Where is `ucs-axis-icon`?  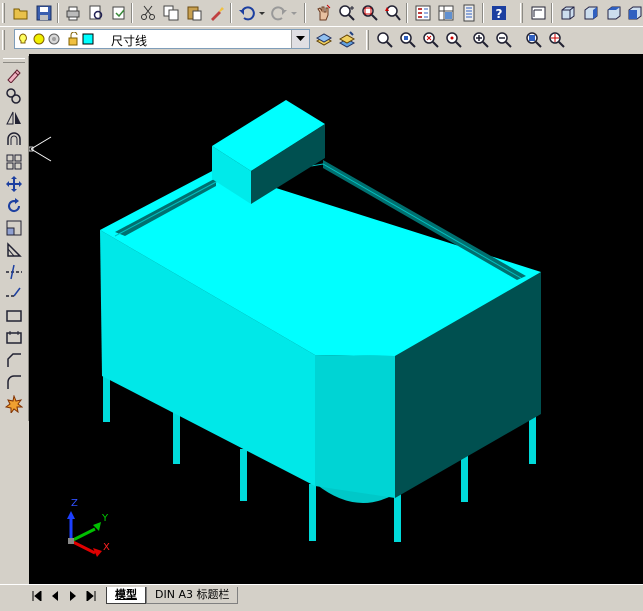 ucs-axis-icon is located at coordinates (84, 534).